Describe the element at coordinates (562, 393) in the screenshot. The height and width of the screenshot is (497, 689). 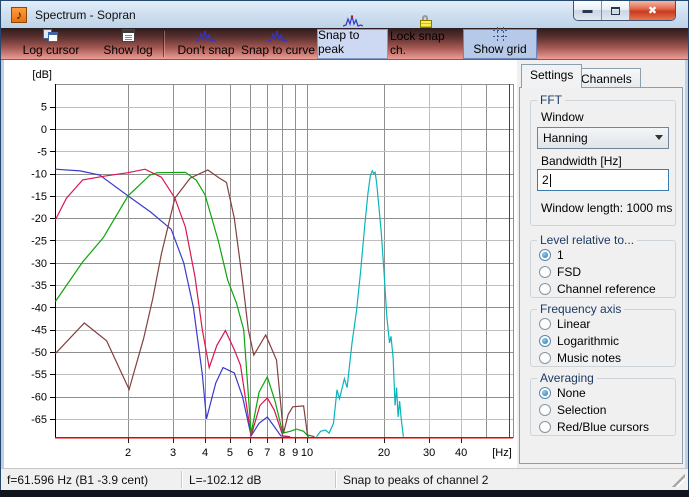
I see `radio-avg-none: None` at that location.